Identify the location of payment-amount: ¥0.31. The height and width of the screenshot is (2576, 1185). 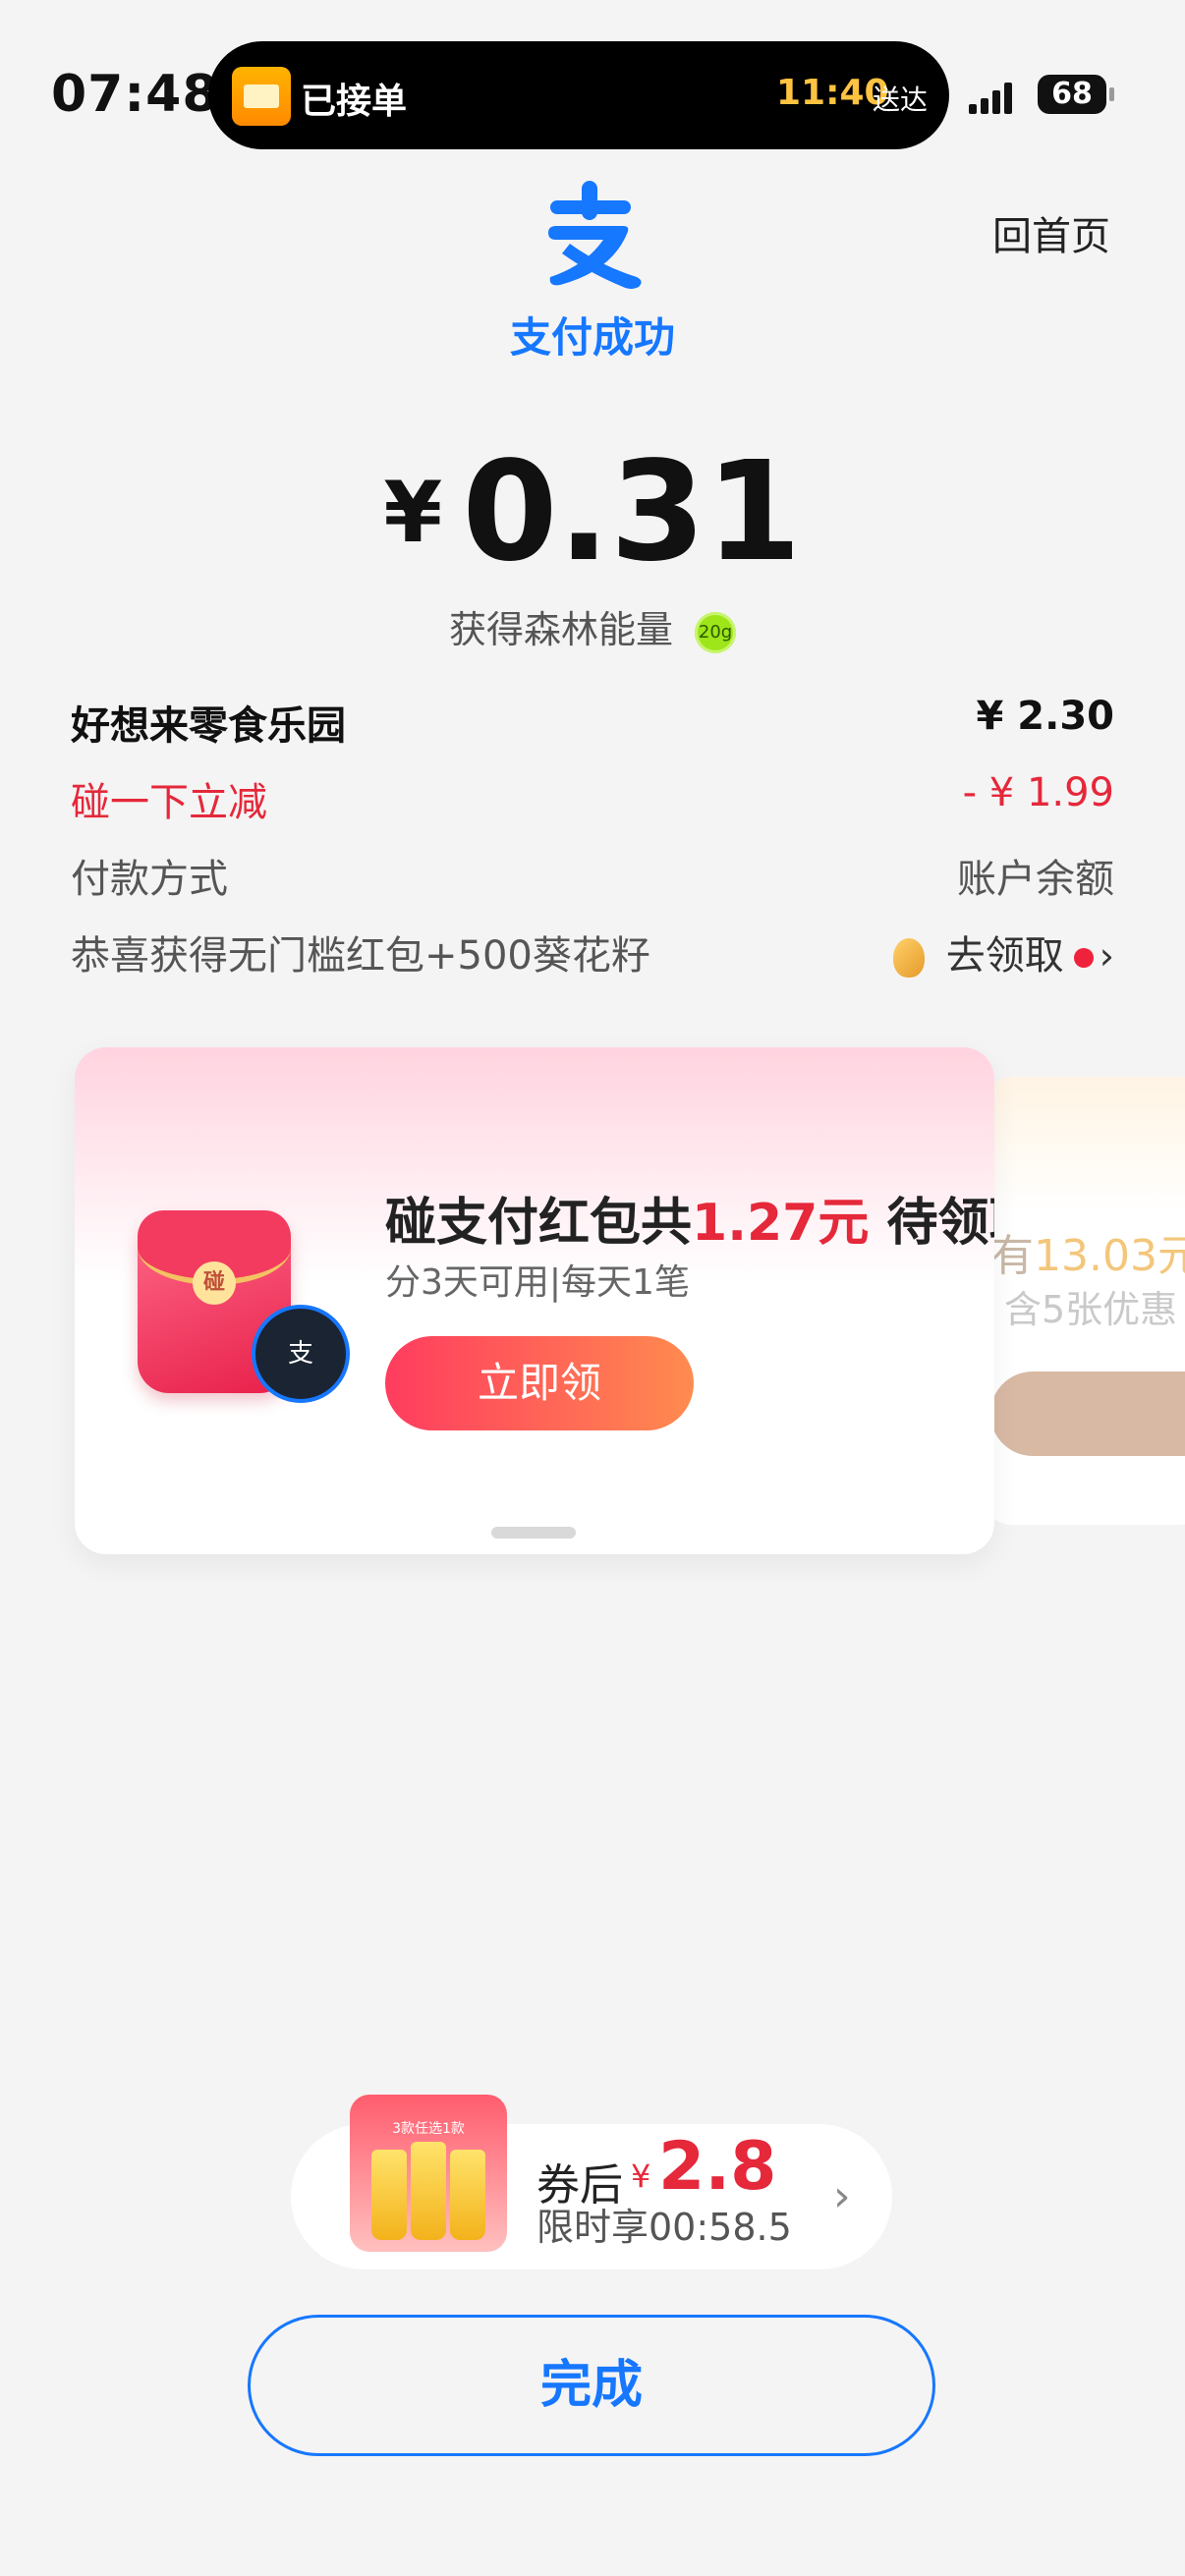
(592, 512).